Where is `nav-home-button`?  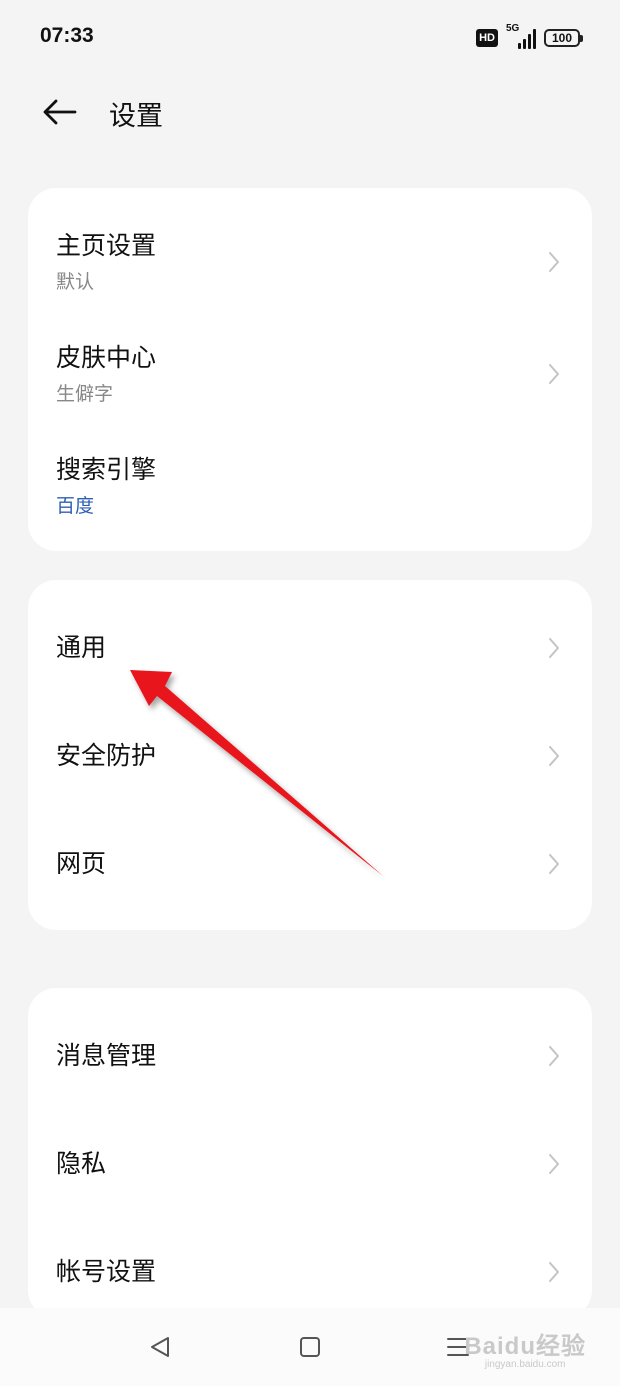 nav-home-button is located at coordinates (310, 1347).